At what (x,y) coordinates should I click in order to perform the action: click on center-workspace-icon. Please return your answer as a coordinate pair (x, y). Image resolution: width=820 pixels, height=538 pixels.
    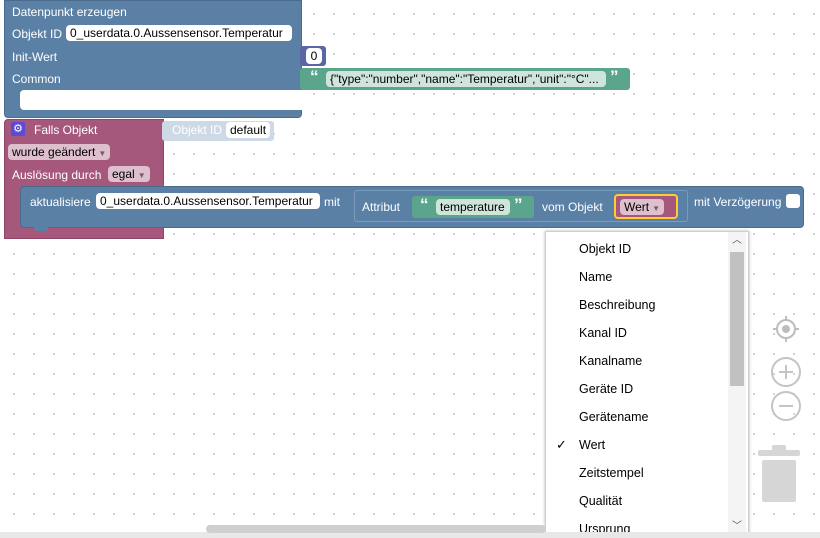
    Looking at the image, I should click on (786, 329).